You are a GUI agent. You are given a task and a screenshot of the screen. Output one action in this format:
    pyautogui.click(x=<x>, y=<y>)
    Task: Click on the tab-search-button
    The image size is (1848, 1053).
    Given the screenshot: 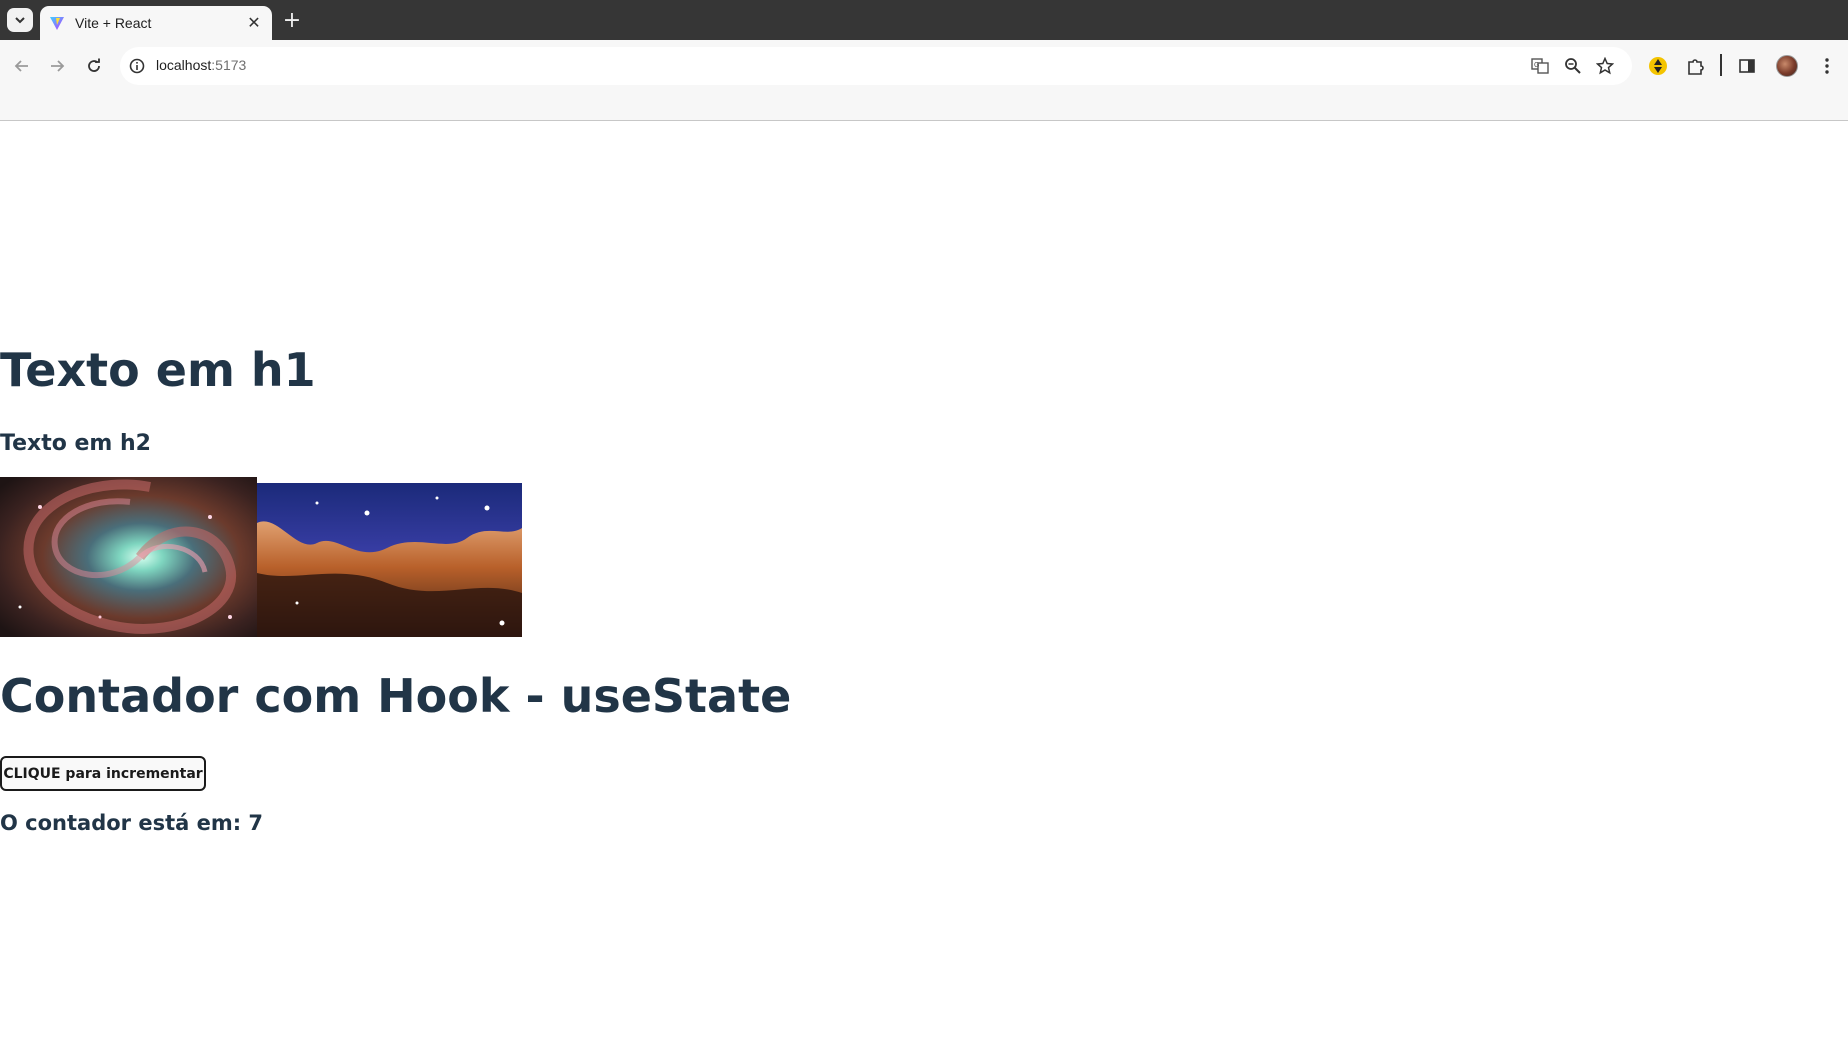 What is the action you would take?
    pyautogui.click(x=20, y=20)
    